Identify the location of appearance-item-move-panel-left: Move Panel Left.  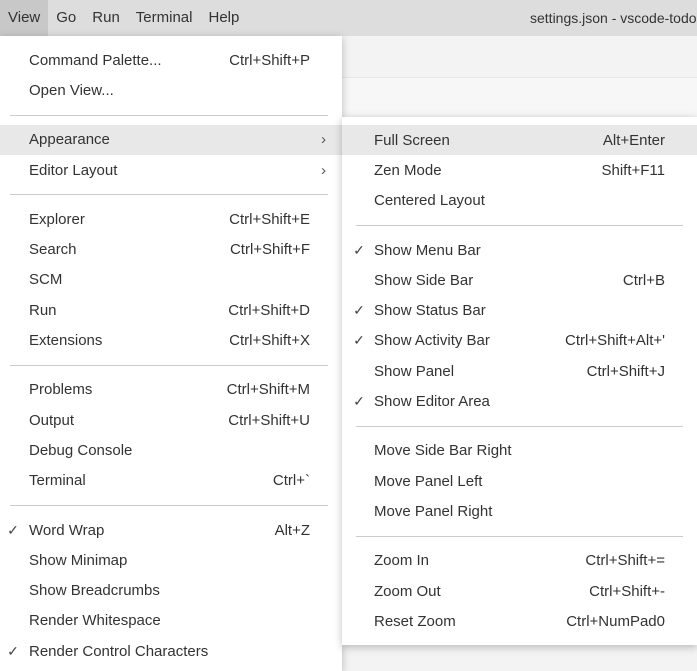
(519, 481).